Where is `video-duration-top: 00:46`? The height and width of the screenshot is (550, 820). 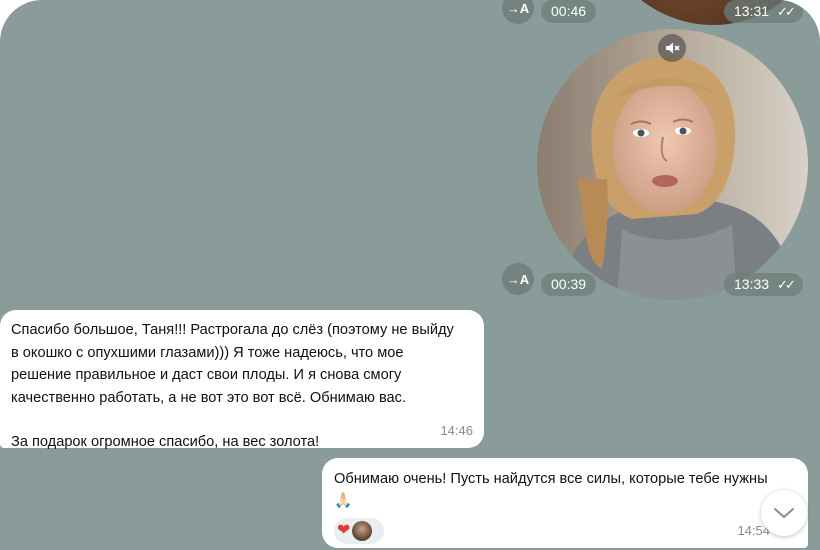
video-duration-top: 00:46 is located at coordinates (569, 11).